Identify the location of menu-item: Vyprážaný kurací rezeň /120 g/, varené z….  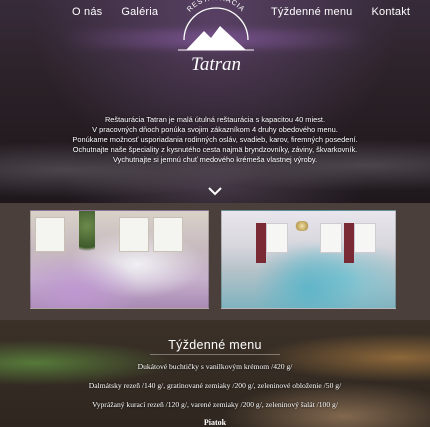
(215, 404).